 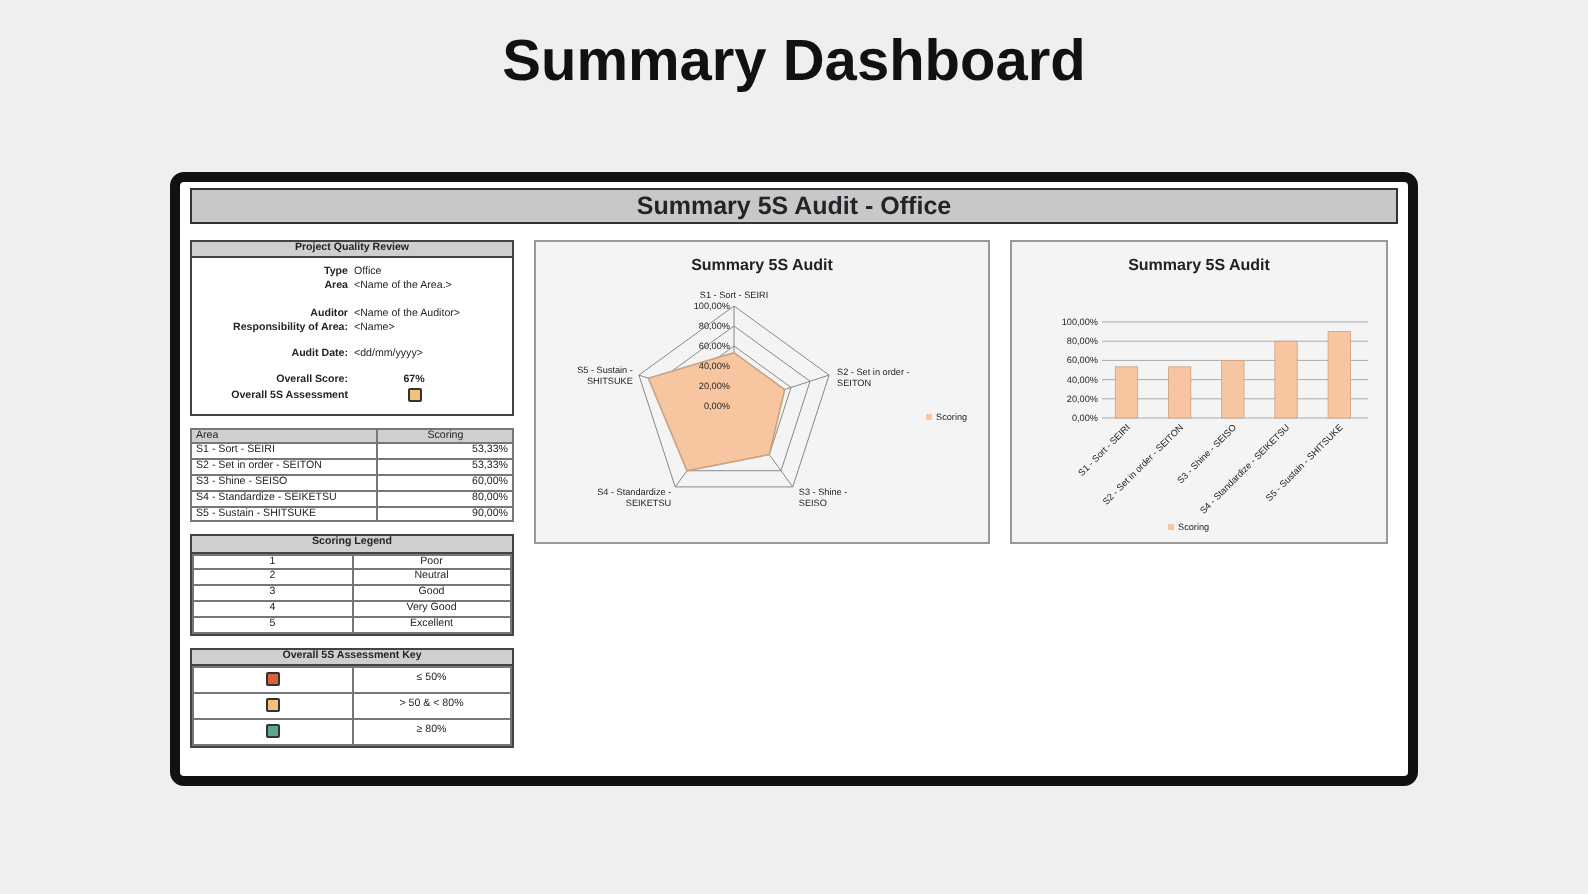 I want to click on radar-area-drawing, so click(x=716, y=411).